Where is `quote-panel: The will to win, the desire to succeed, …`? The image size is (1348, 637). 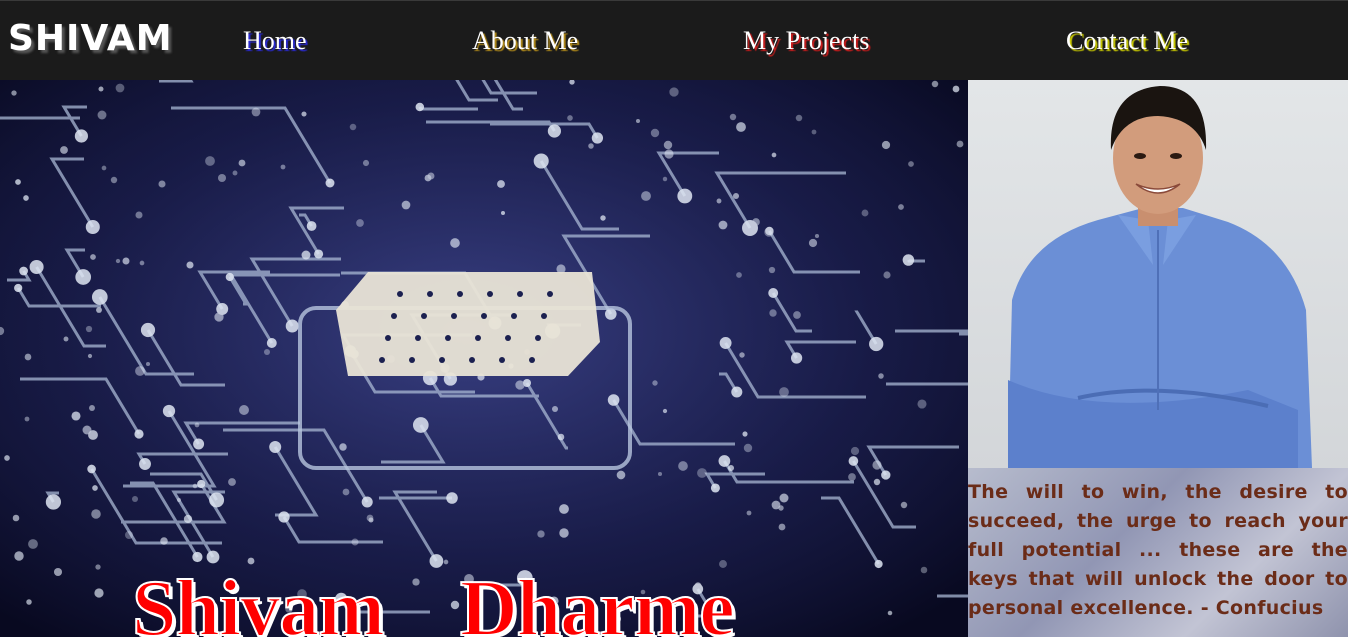
quote-panel: The will to win, the desire to succeed, … is located at coordinates (1158, 552).